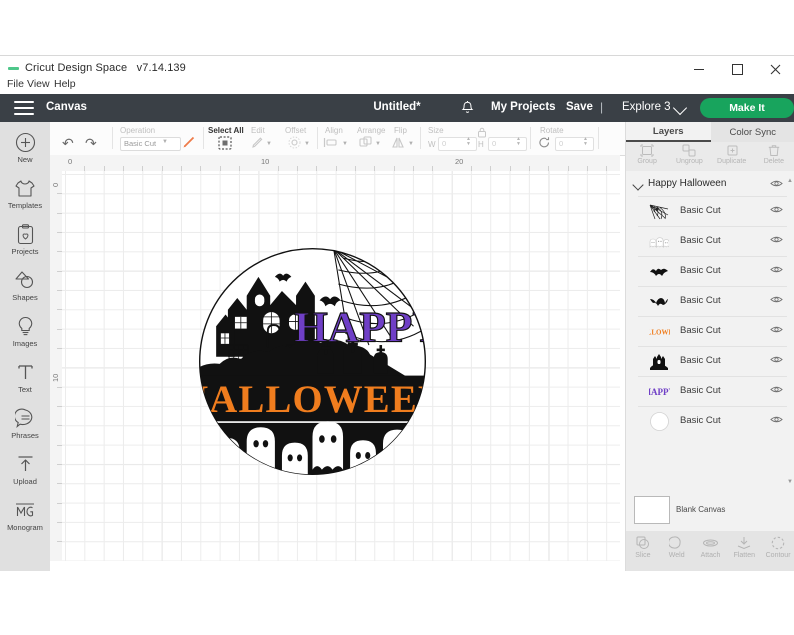  Describe the element at coordinates (25, 378) in the screenshot. I see `sidebar-item-text: Text` at that location.